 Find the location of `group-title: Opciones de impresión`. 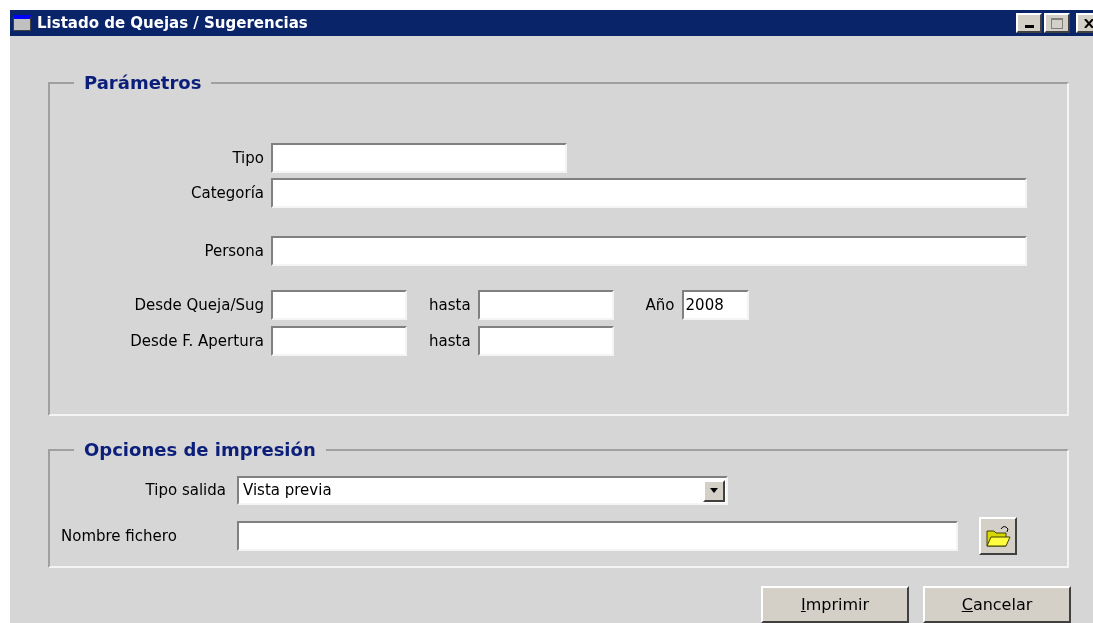

group-title: Opciones de impresión is located at coordinates (200, 450).